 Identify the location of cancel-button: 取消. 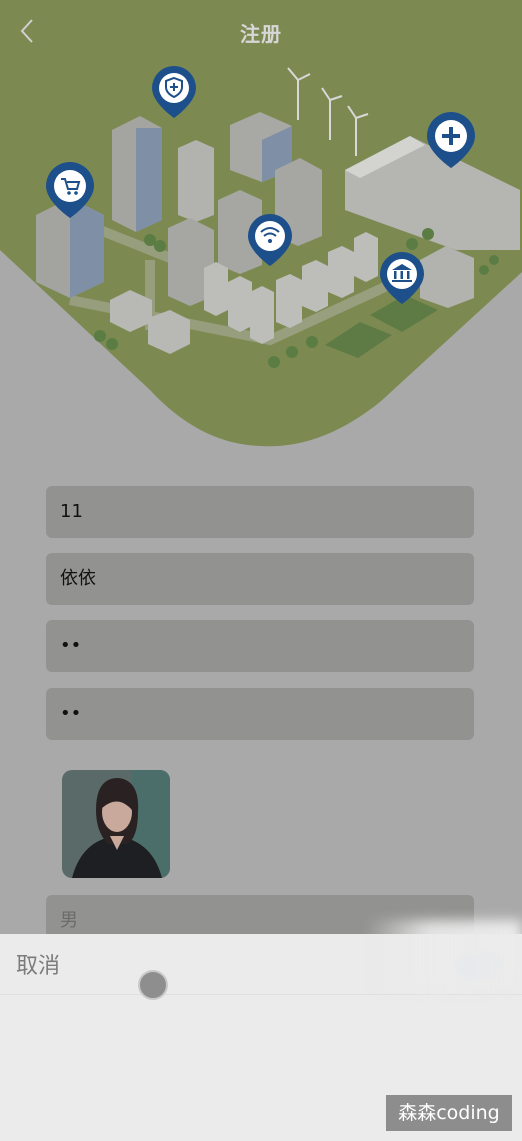
(38, 964).